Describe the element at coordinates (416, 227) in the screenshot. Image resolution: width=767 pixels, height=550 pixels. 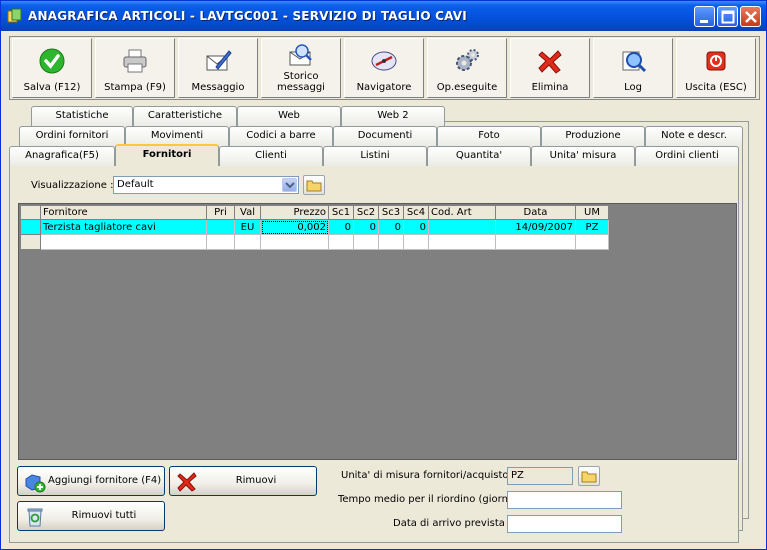
I see `cell-sc4: 0` at that location.